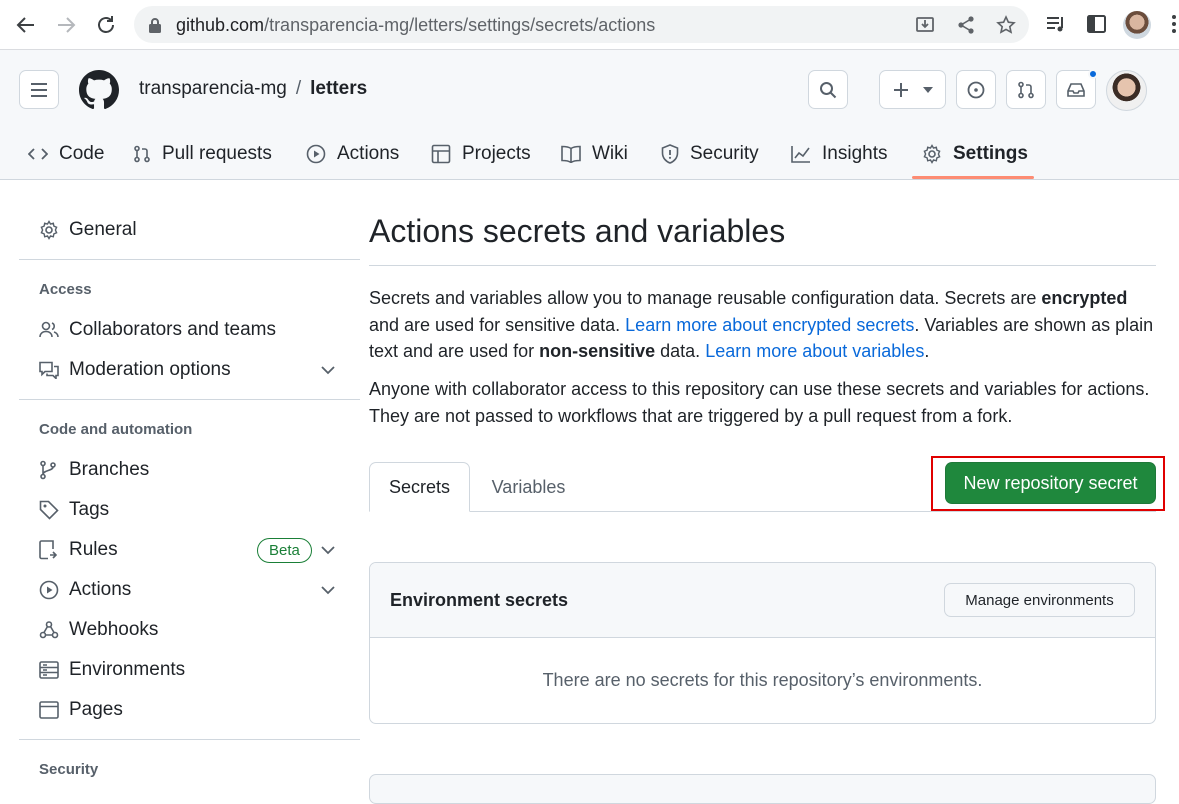 The width and height of the screenshot is (1179, 804). I want to click on sidebar-item-label: Pages, so click(96, 709).